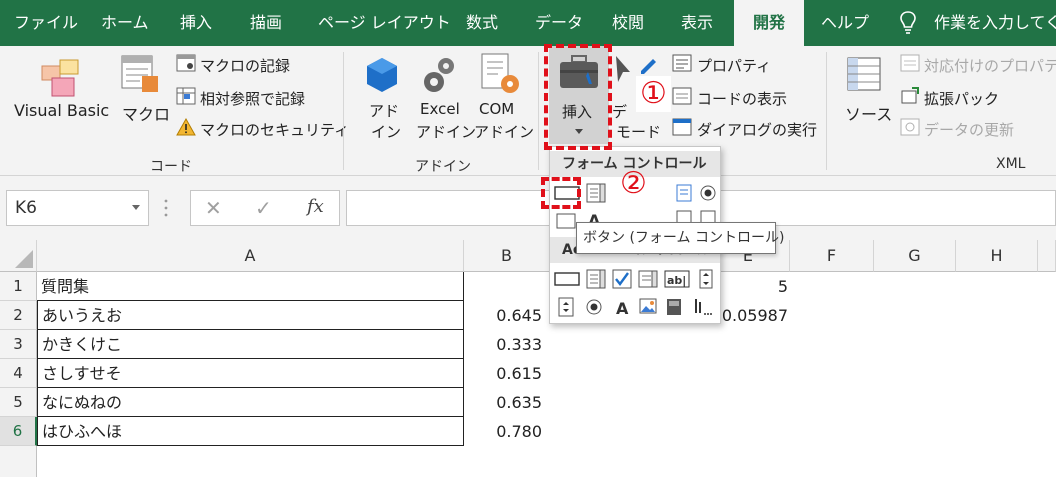  What do you see at coordinates (868, 113) in the screenshot?
I see `xml-source-button: ソース` at bounding box center [868, 113].